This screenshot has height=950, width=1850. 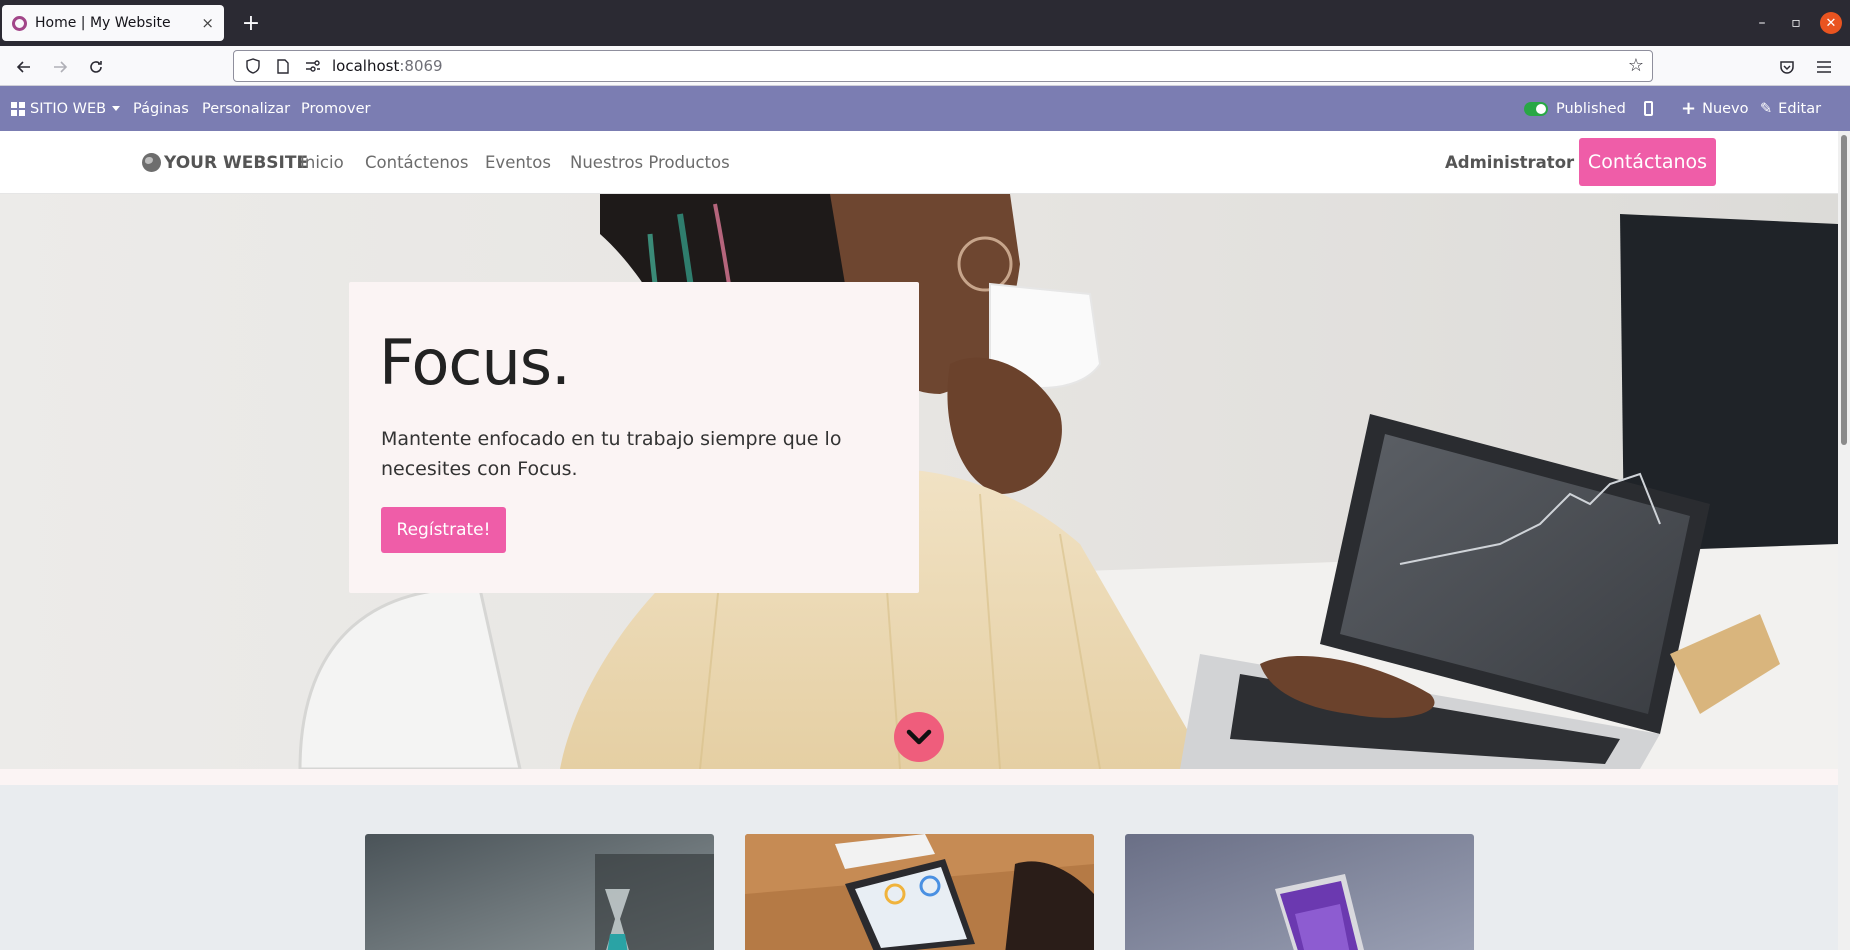 I want to click on url-text: localhost:8069, so click(x=387, y=66).